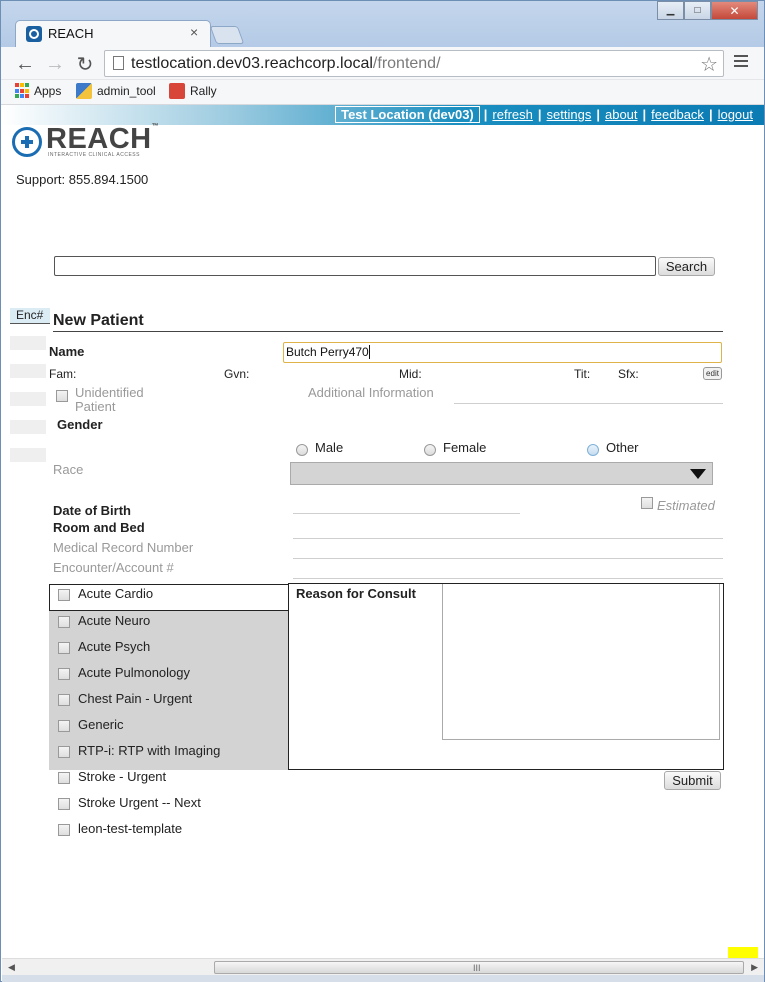  I want to click on logout-link: logout, so click(735, 114).